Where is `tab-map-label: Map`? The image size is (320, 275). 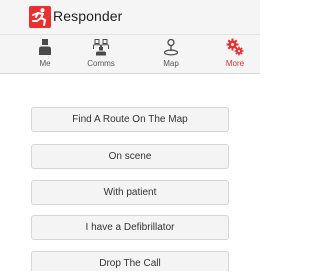 tab-map-label: Map is located at coordinates (171, 63).